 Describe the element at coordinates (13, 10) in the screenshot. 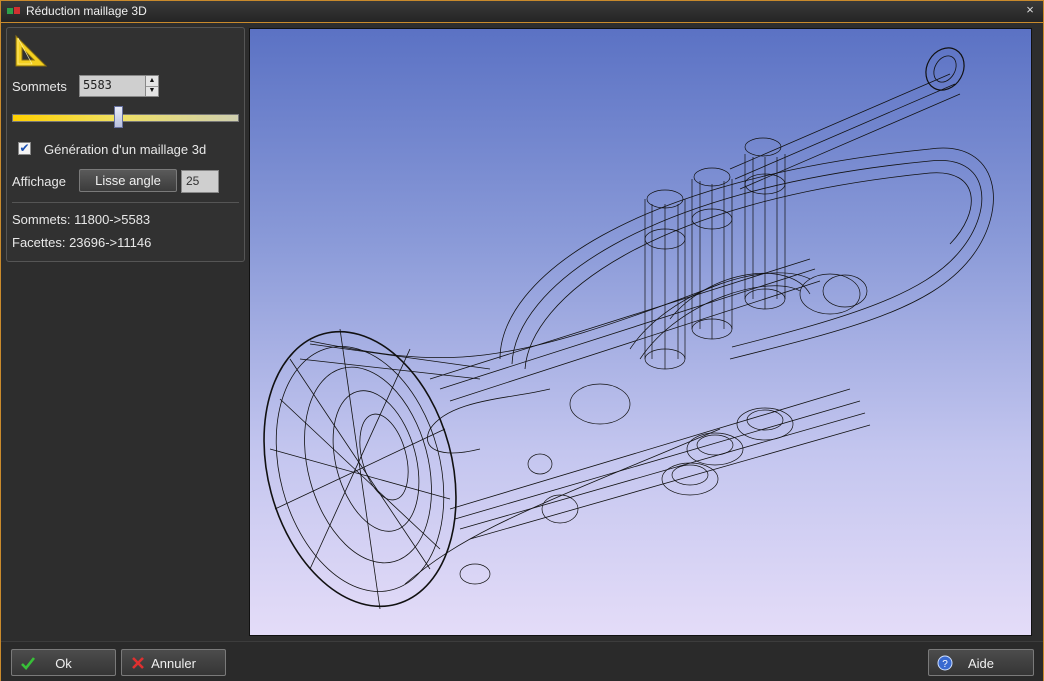

I see `app-mesh-icon` at that location.